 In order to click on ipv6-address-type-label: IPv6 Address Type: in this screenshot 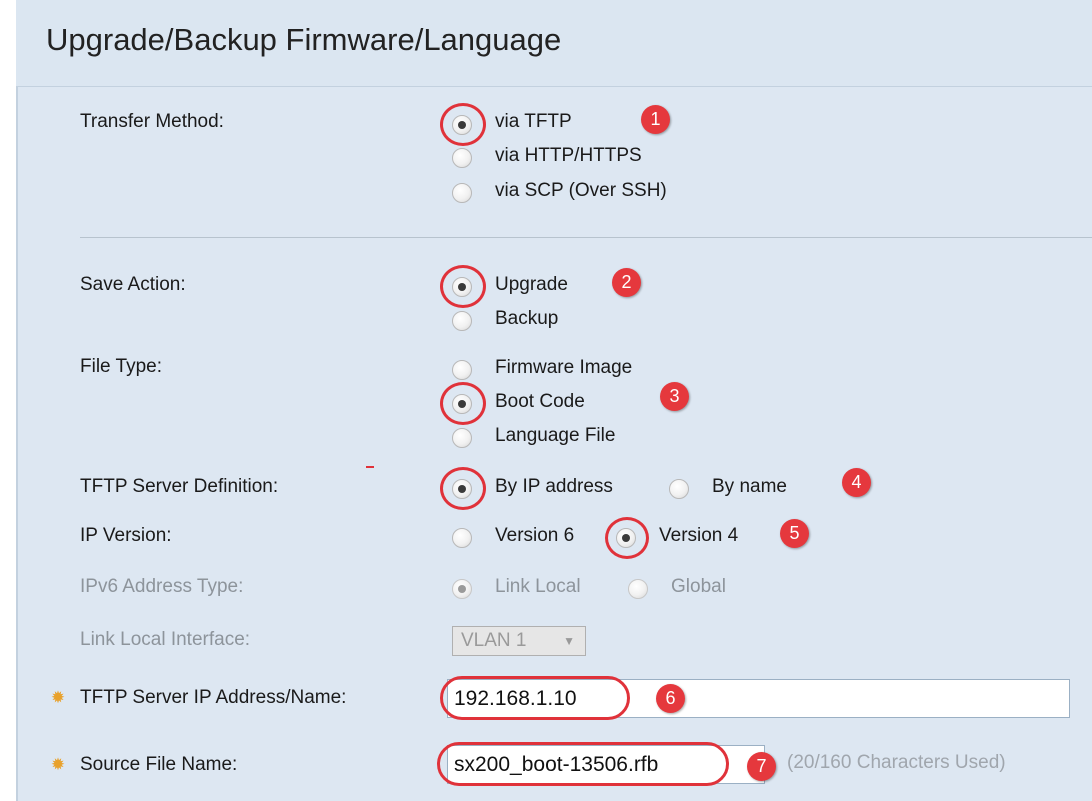, I will do `click(162, 586)`.